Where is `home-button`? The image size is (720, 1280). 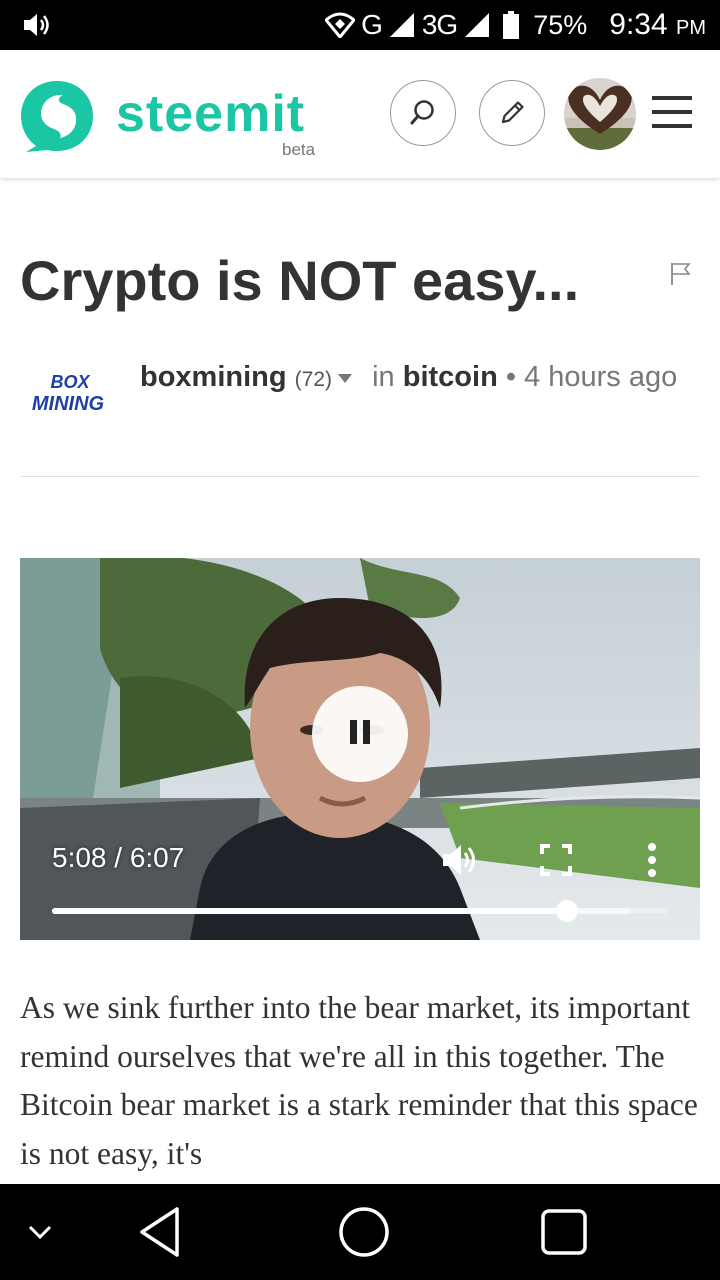
home-button is located at coordinates (364, 1232).